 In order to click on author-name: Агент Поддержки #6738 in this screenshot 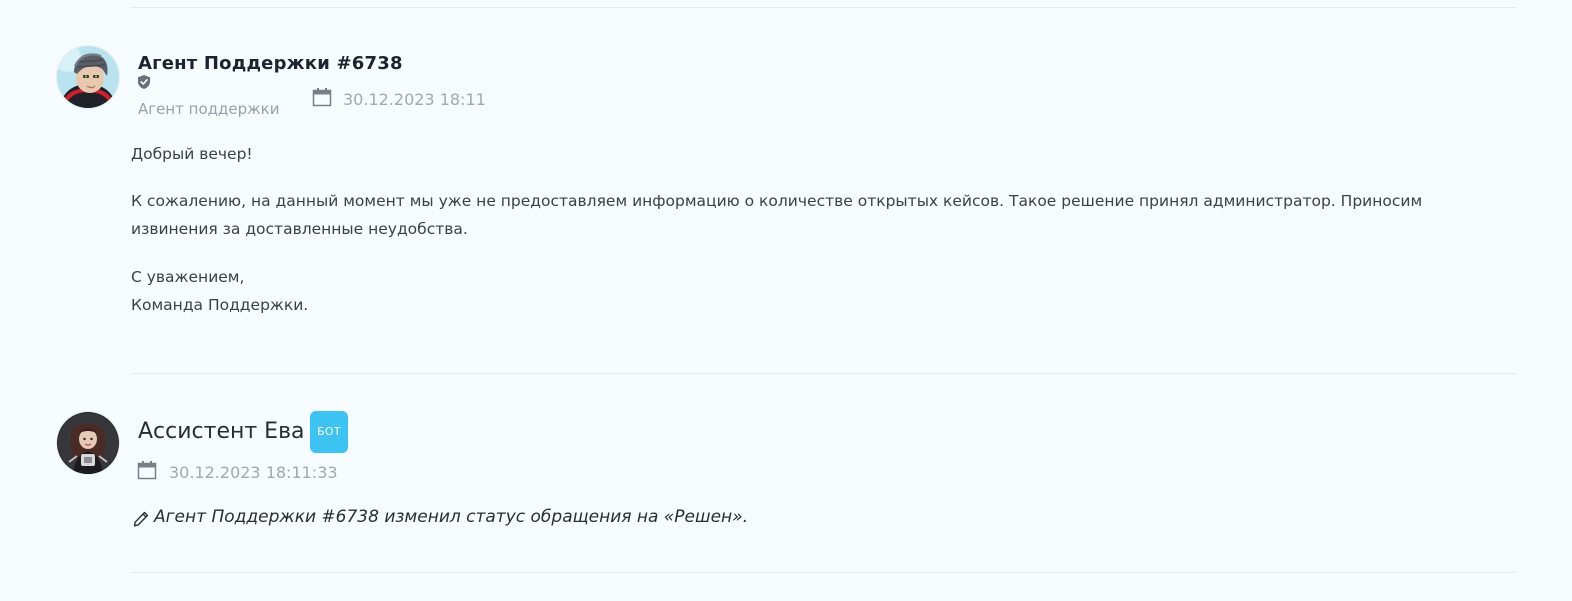, I will do `click(270, 63)`.